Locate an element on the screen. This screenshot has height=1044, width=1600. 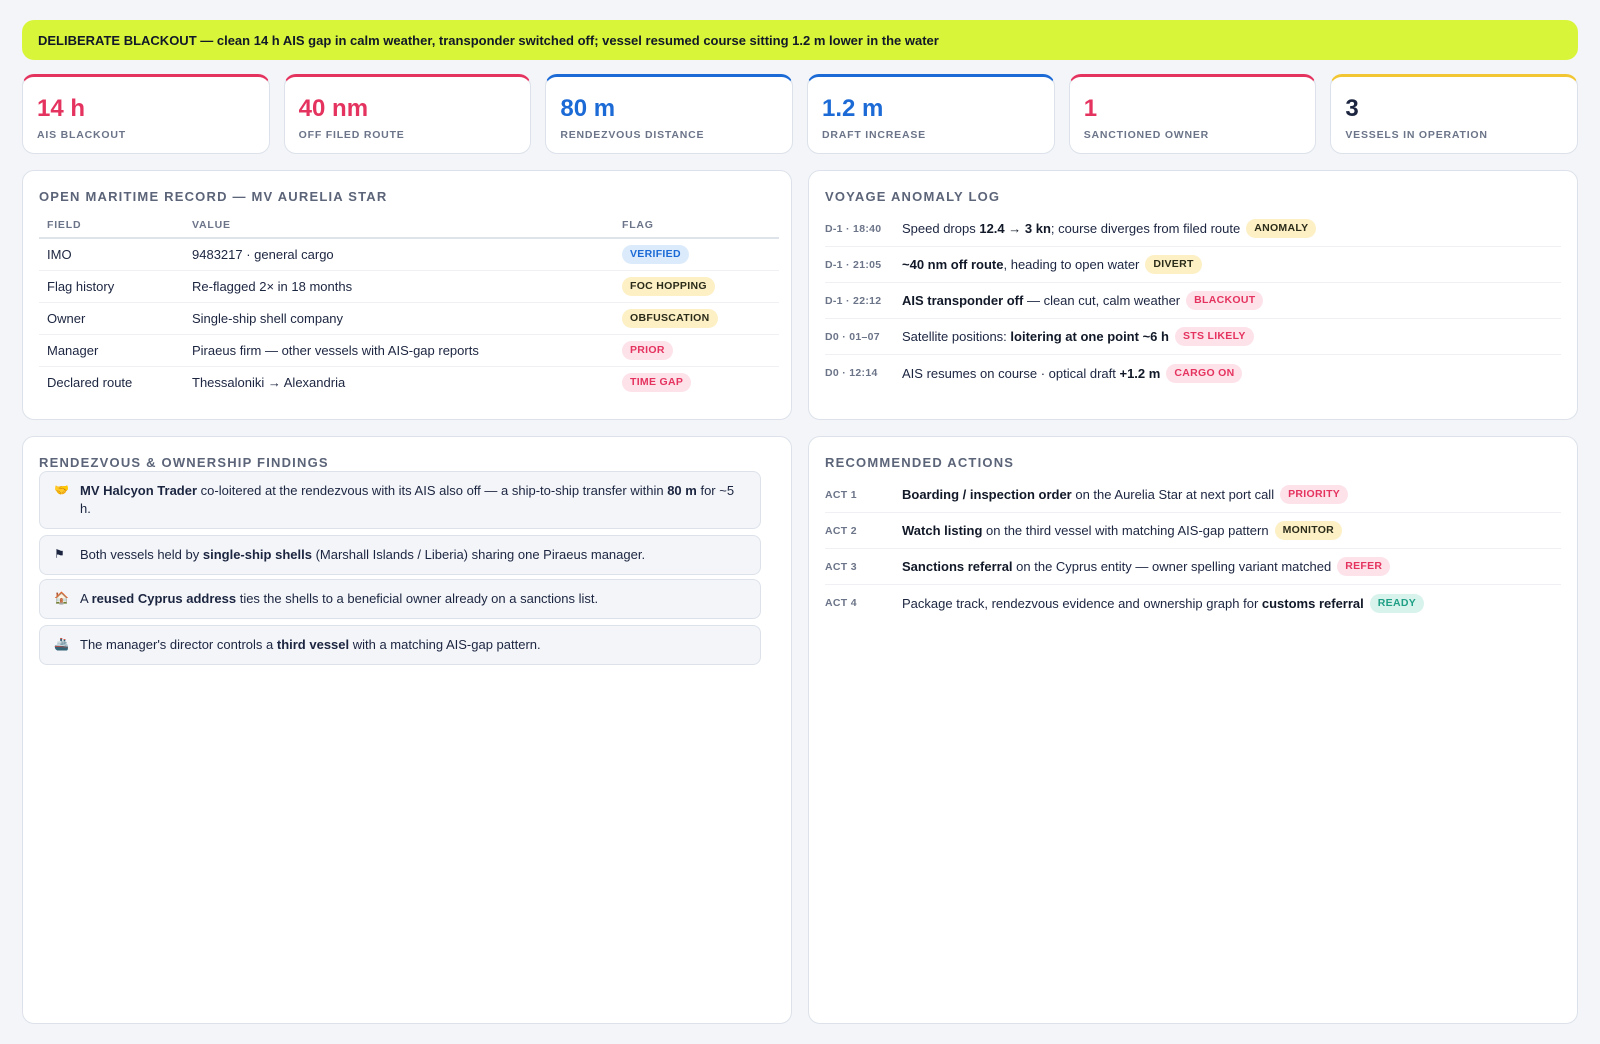
table-row: IMO 9483217 · general cargo VERIFIED is located at coordinates (409, 254).